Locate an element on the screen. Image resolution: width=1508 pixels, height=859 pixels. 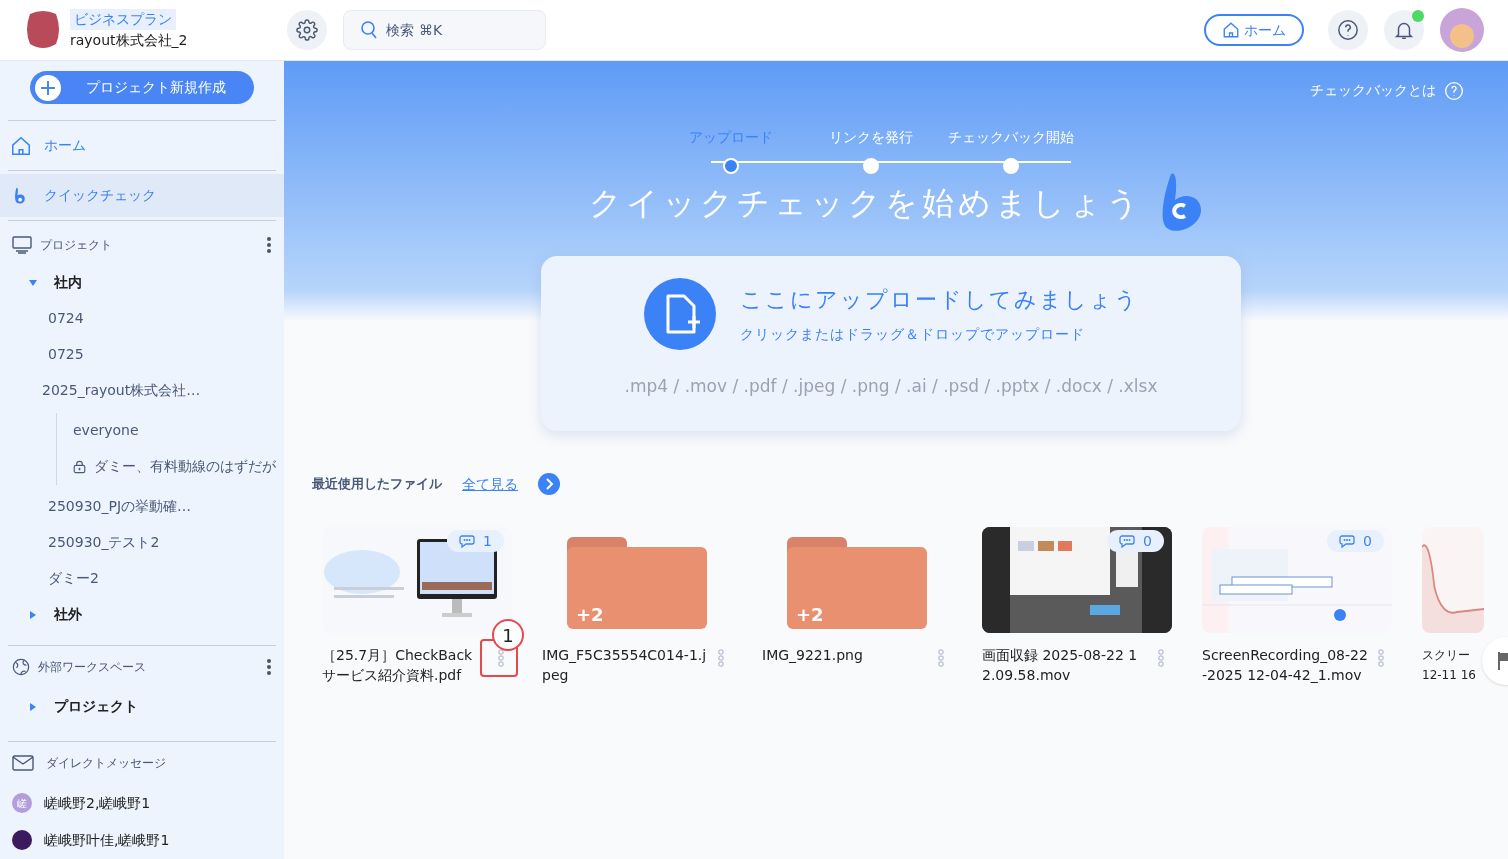
settings-button is located at coordinates (307, 30).